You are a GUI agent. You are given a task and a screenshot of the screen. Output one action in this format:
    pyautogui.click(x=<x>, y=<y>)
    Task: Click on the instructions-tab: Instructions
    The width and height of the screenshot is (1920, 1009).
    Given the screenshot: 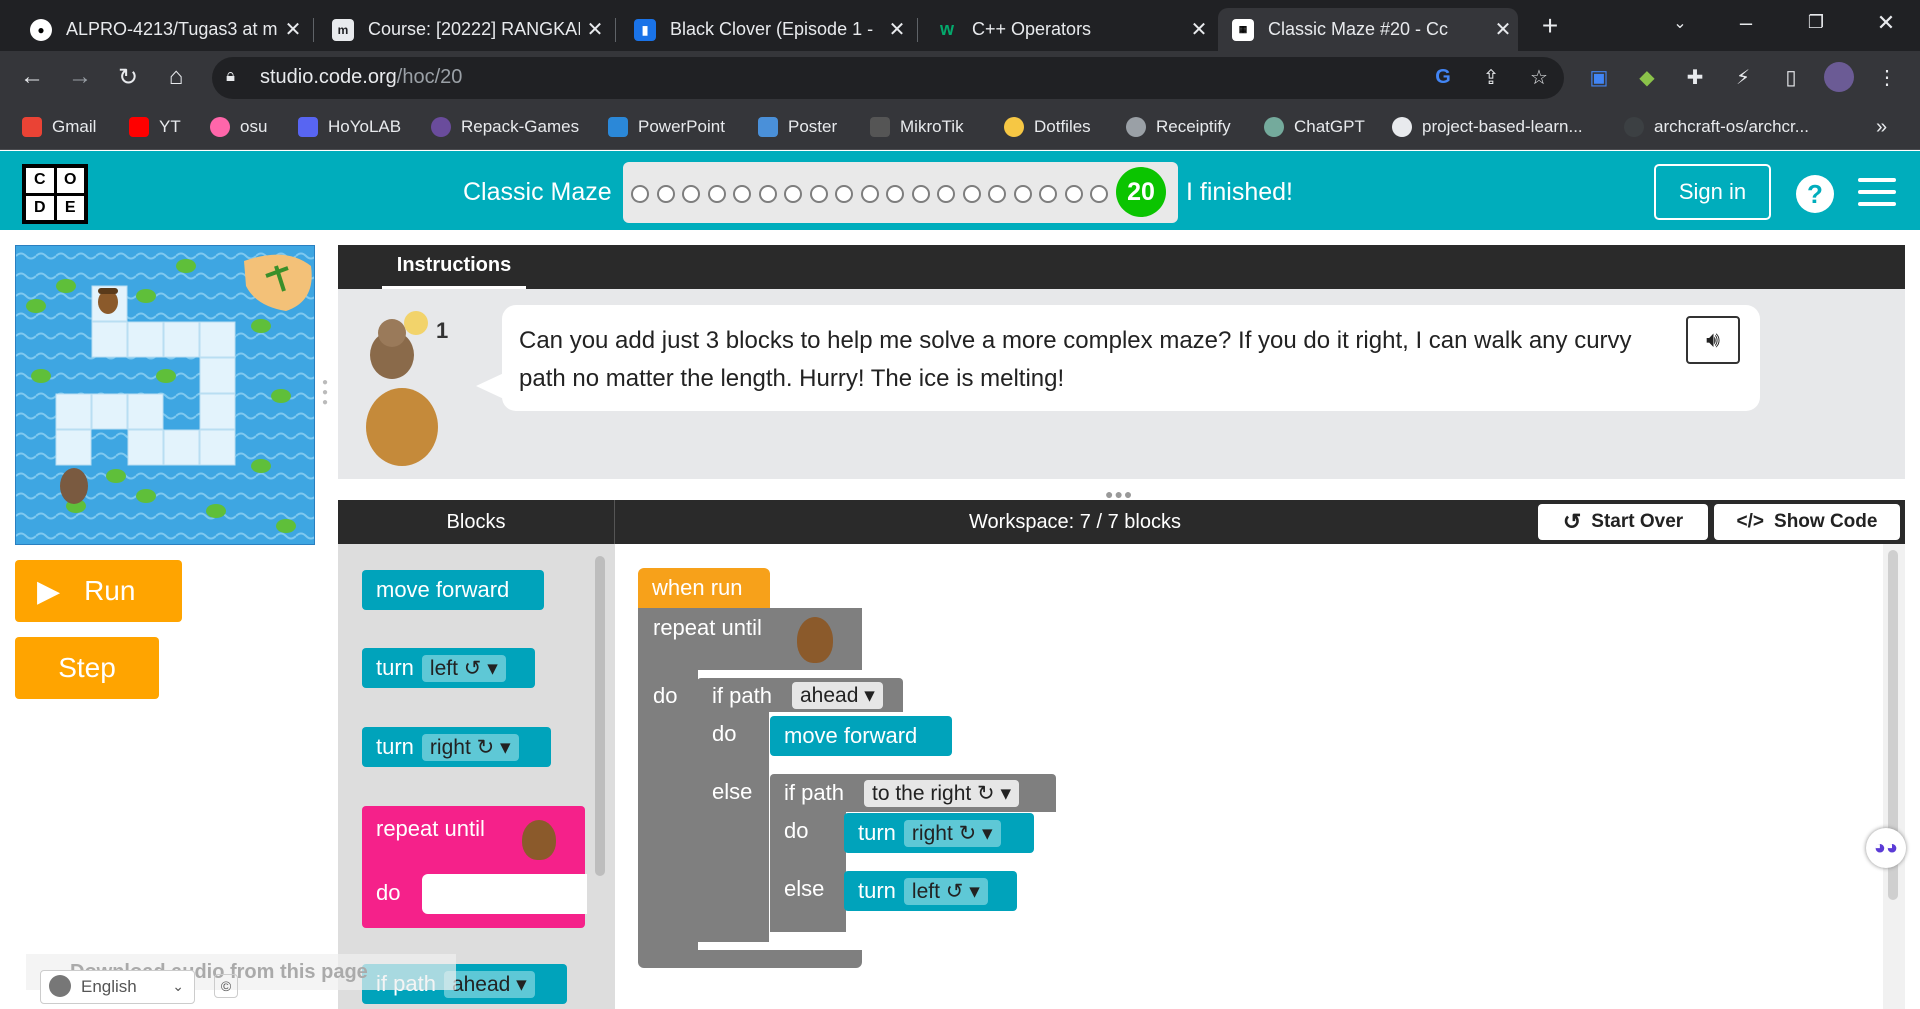 What is the action you would take?
    pyautogui.click(x=454, y=267)
    